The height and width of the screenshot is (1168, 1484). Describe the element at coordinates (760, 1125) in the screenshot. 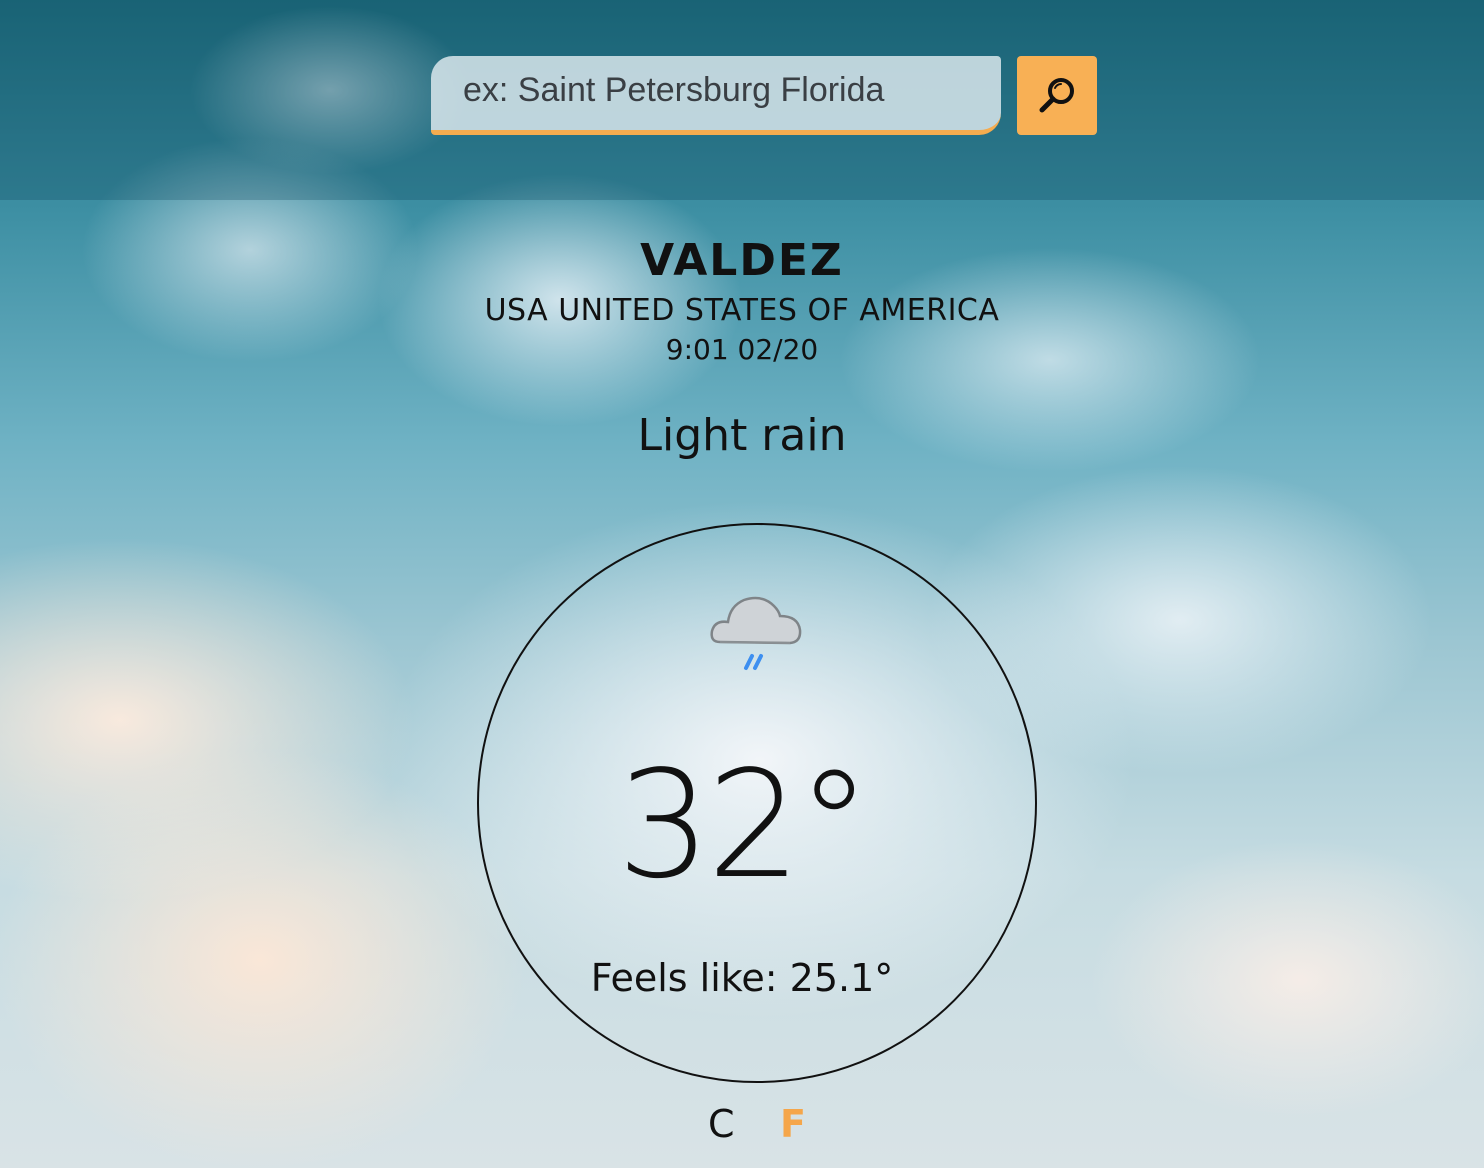

I see `unit-toggle: C F` at that location.